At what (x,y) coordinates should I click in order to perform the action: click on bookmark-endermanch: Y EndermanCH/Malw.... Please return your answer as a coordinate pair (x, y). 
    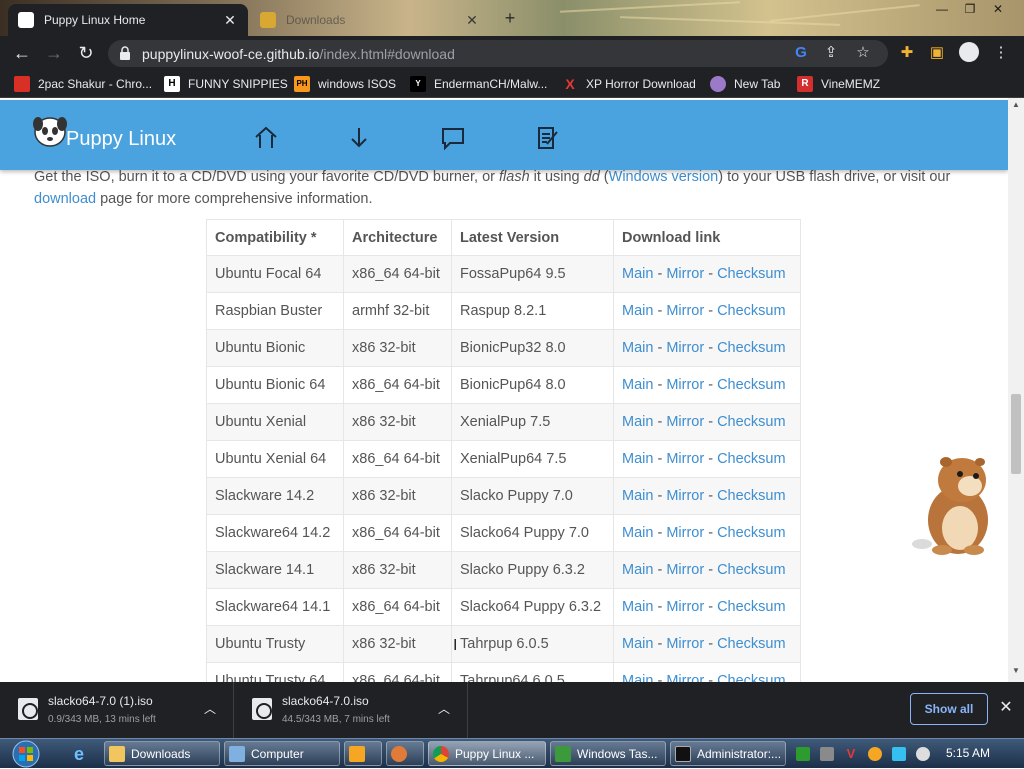
    Looking at the image, I should click on (478, 84).